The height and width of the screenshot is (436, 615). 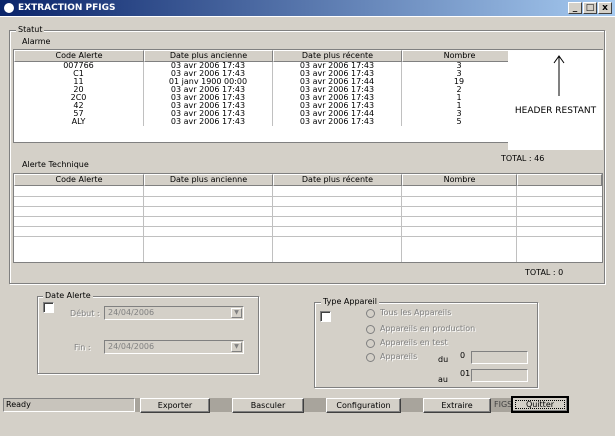 I want to click on radio-appareils-test, so click(x=370, y=343).